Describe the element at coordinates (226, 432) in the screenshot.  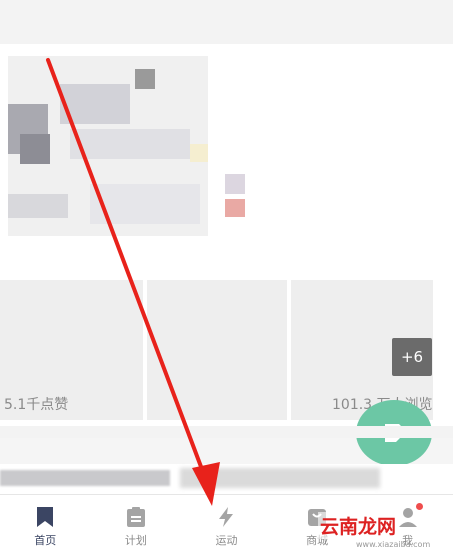
I see `section-divider` at that location.